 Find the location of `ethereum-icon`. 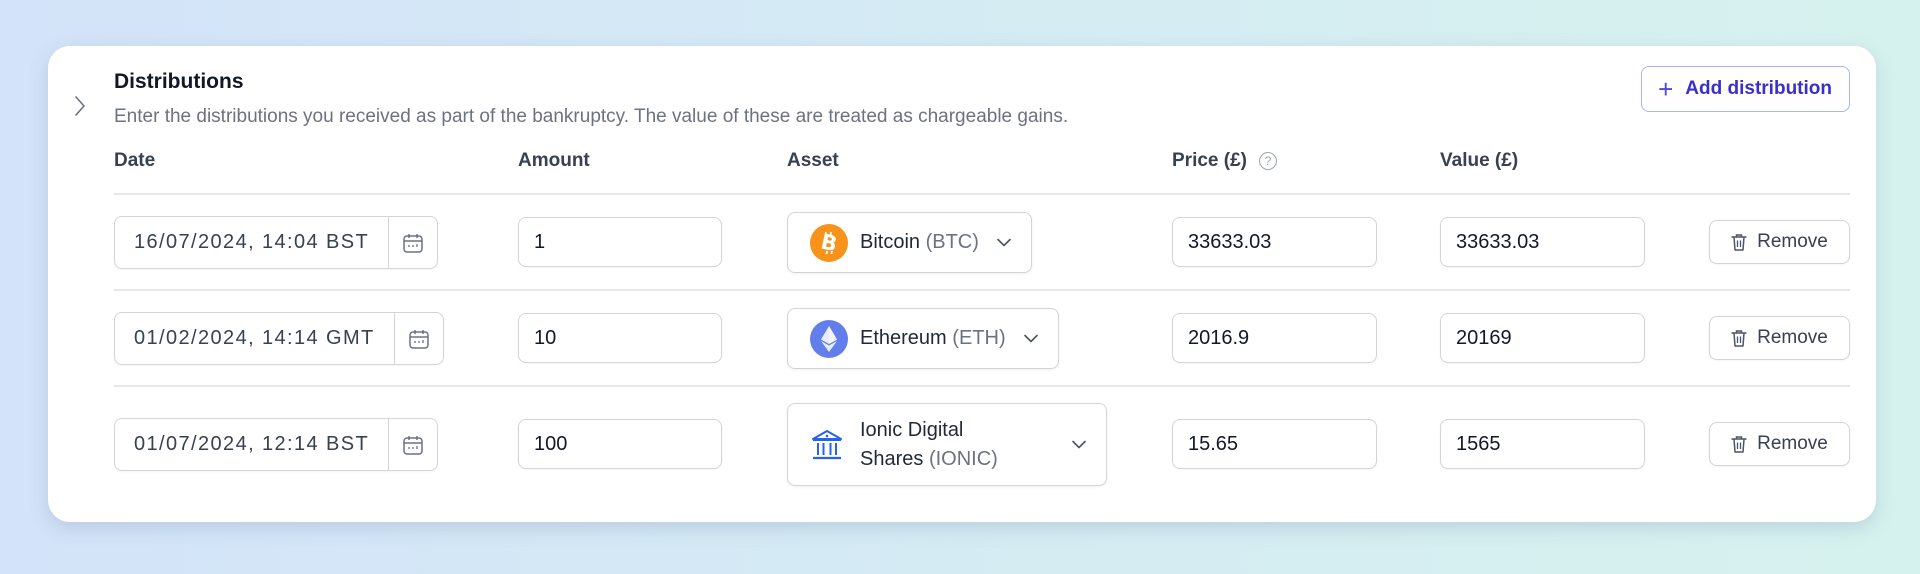

ethereum-icon is located at coordinates (829, 338).